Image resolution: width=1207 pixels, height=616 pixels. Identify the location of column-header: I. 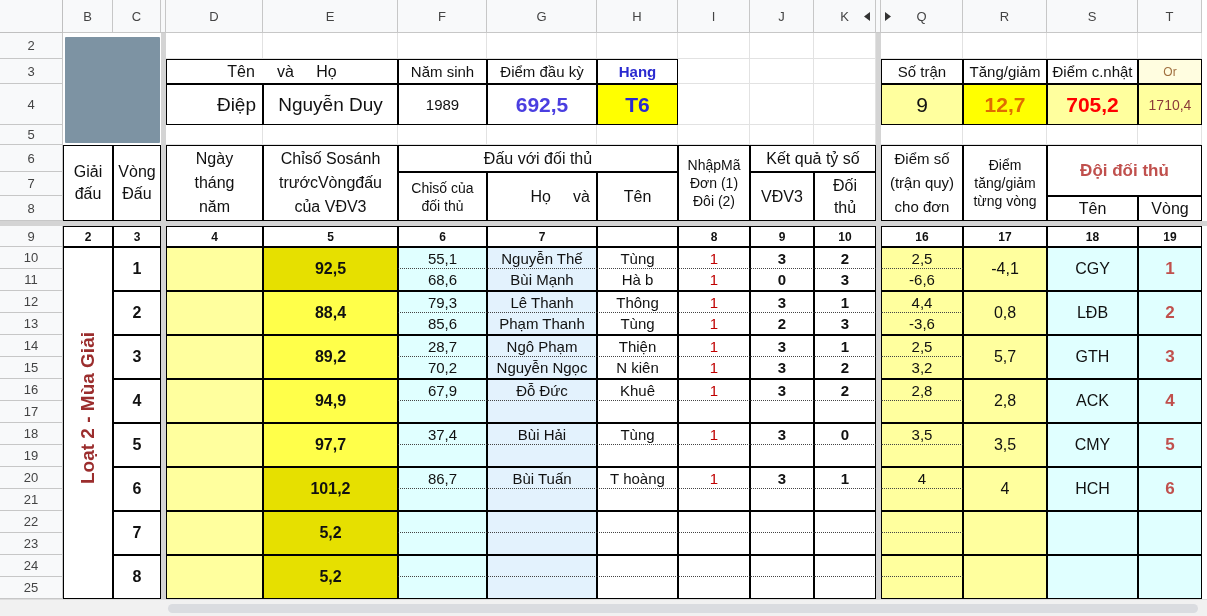
(714, 16).